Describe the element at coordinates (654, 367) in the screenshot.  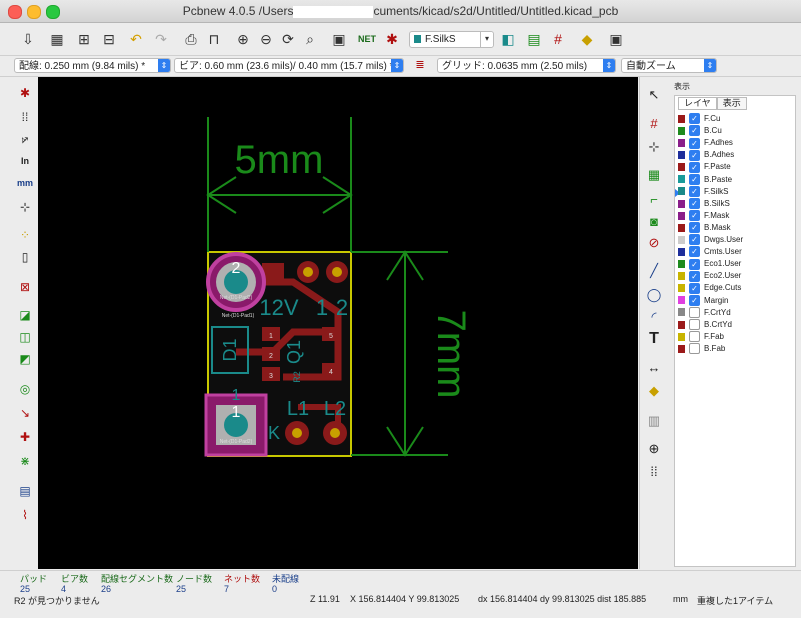
I see `add-dimension-button: ↔` at that location.